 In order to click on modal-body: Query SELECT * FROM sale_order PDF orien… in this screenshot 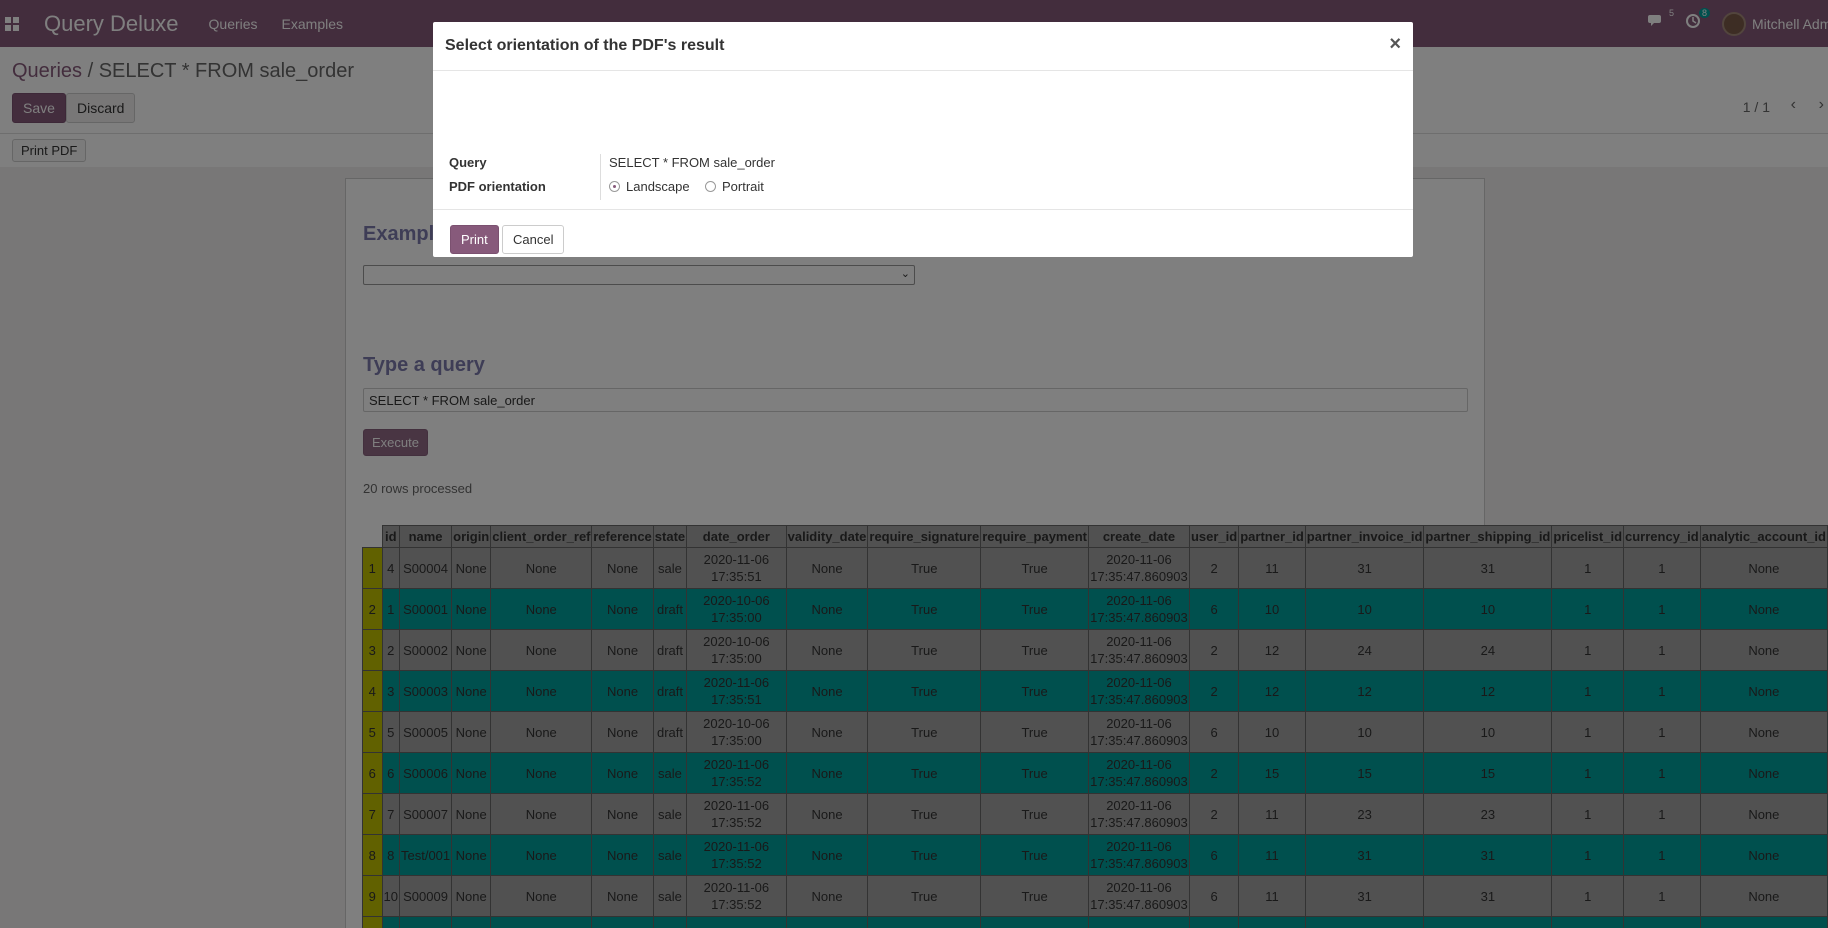, I will do `click(923, 140)`.